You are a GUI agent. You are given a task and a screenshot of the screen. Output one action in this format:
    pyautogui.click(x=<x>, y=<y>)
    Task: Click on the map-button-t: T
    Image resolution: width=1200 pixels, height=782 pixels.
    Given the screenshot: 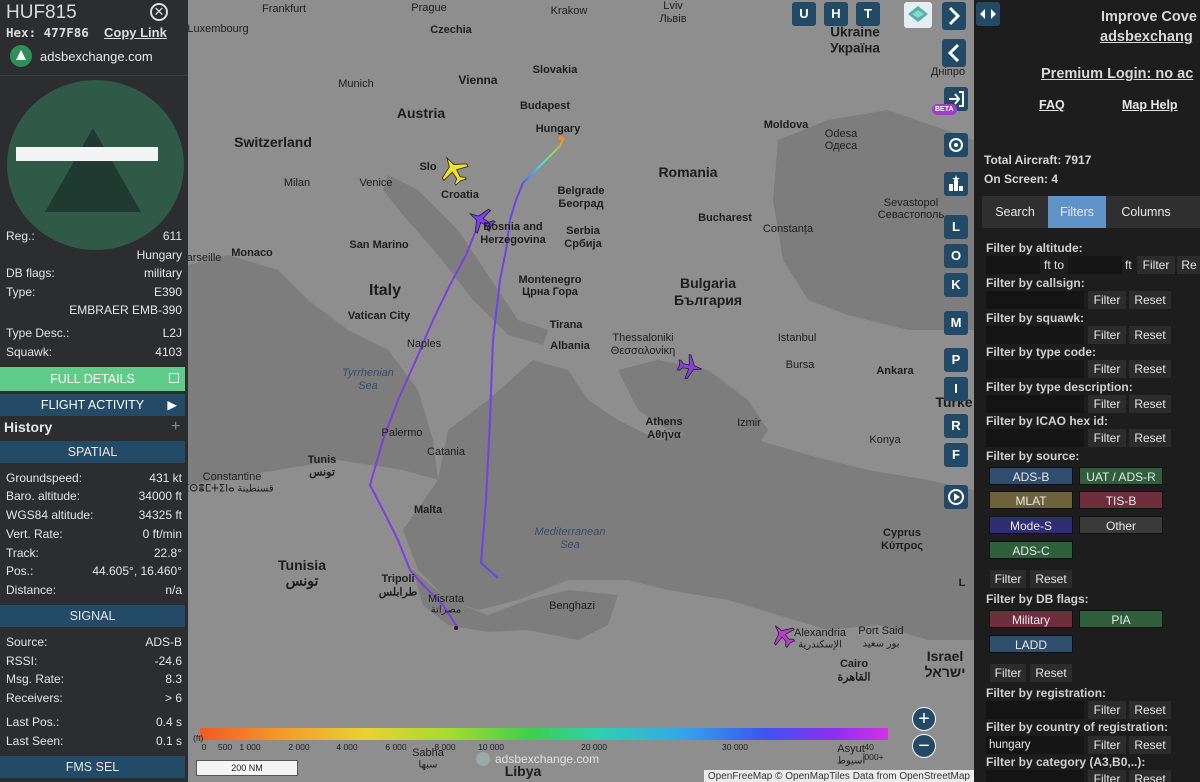 What is the action you would take?
    pyautogui.click(x=868, y=14)
    